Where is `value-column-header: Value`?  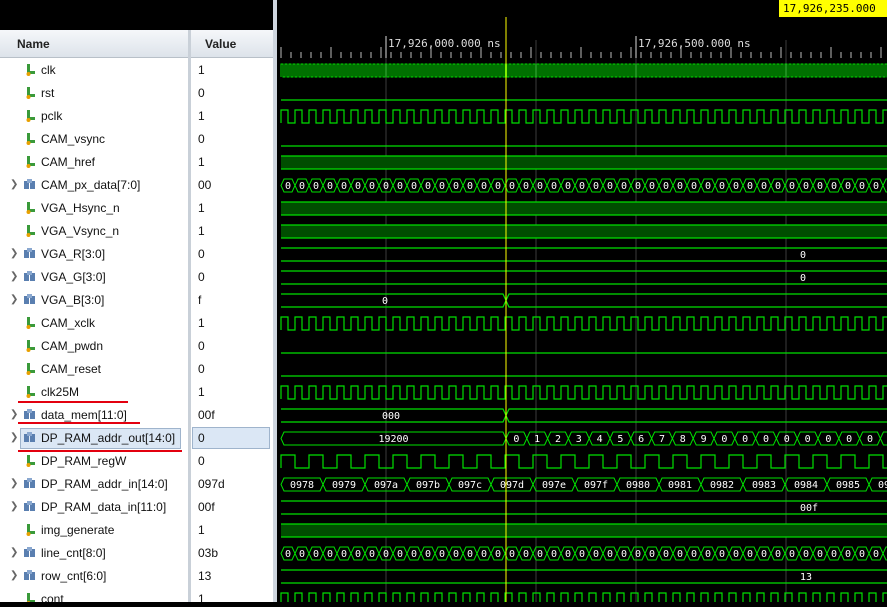
value-column-header: Value is located at coordinates (232, 44).